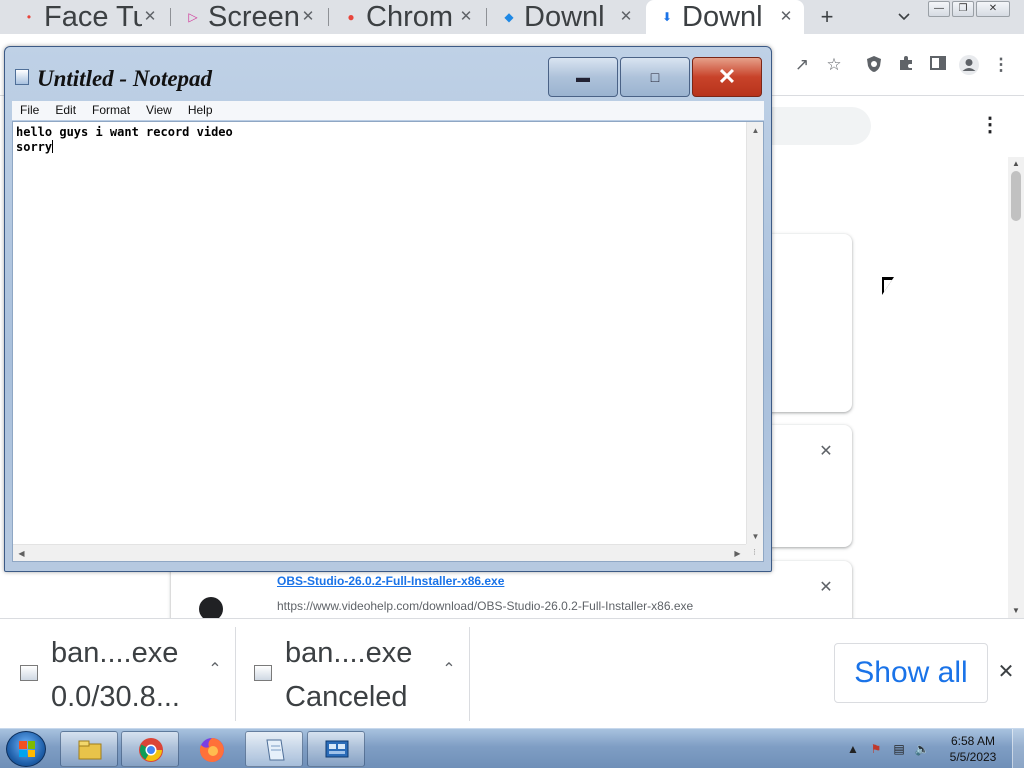 This screenshot has height=768, width=1024. What do you see at coordinates (888, 286) in the screenshot?
I see `mouse-cursor-fill` at bounding box center [888, 286].